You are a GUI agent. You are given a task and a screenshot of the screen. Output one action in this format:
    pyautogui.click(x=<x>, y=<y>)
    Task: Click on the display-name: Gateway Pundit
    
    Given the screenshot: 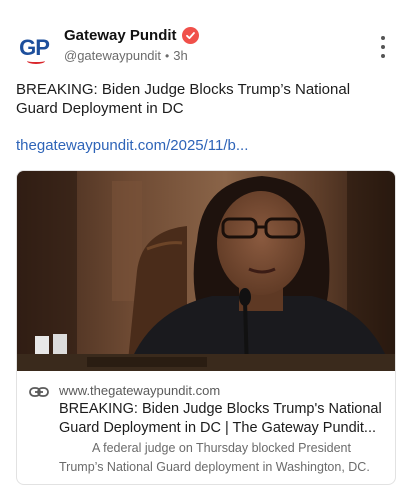 What is the action you would take?
    pyautogui.click(x=120, y=35)
    